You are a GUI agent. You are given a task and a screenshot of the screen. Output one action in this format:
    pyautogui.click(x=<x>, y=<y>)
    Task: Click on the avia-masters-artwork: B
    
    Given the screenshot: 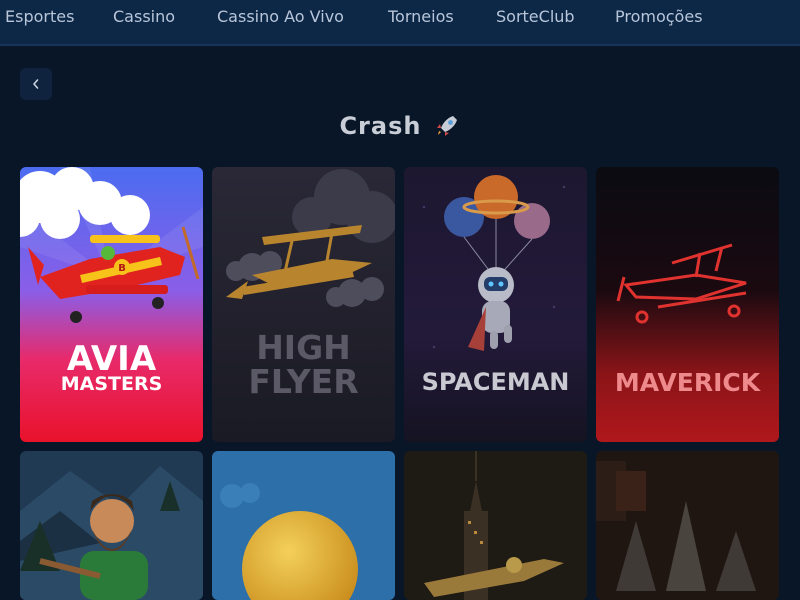 What is the action you would take?
    pyautogui.click(x=111, y=304)
    